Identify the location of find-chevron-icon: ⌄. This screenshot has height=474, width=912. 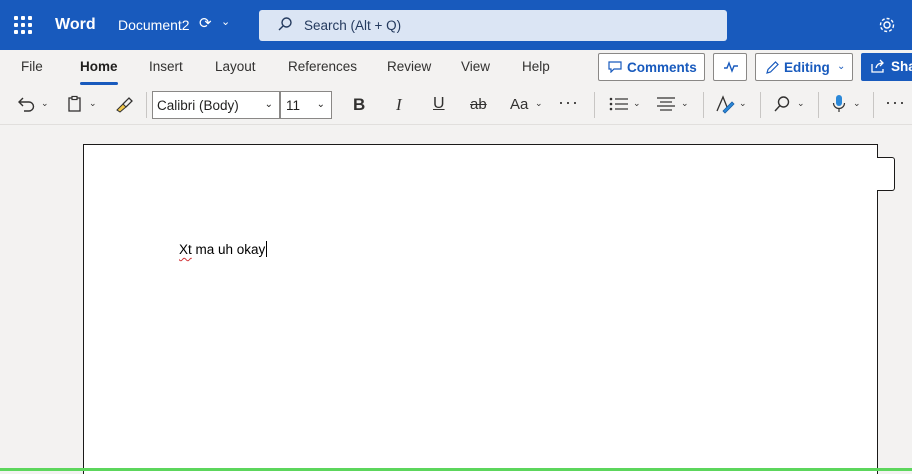
(801, 103).